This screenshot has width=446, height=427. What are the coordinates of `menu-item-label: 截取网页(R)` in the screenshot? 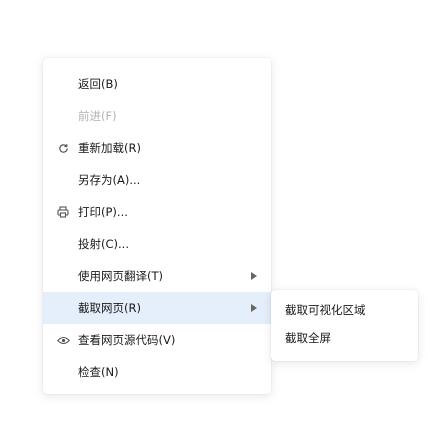 It's located at (109, 308).